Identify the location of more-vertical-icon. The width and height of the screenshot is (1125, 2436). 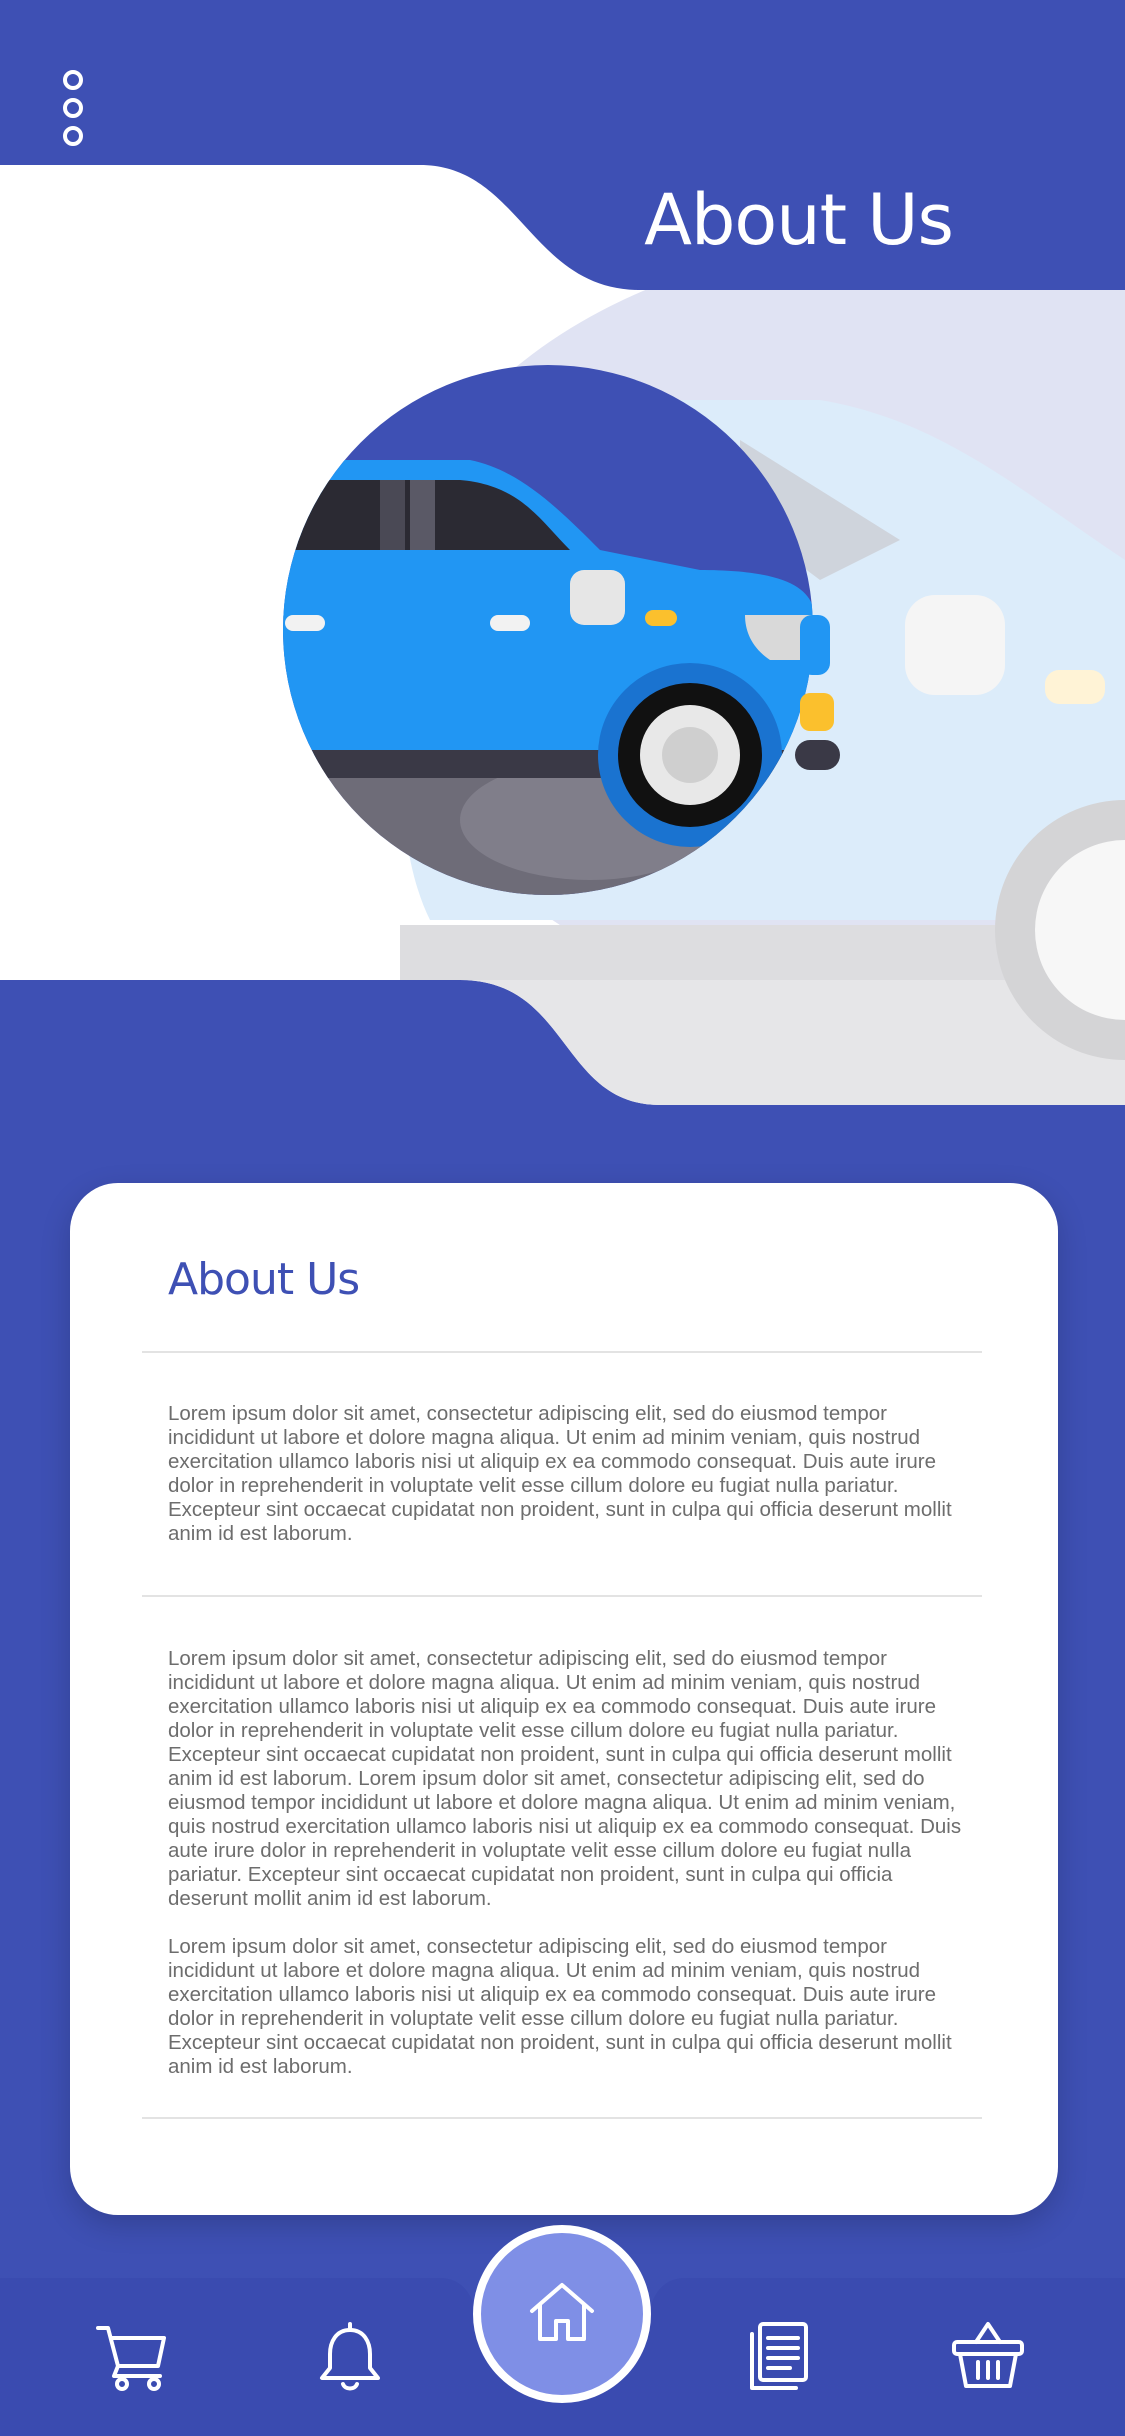
(73, 108).